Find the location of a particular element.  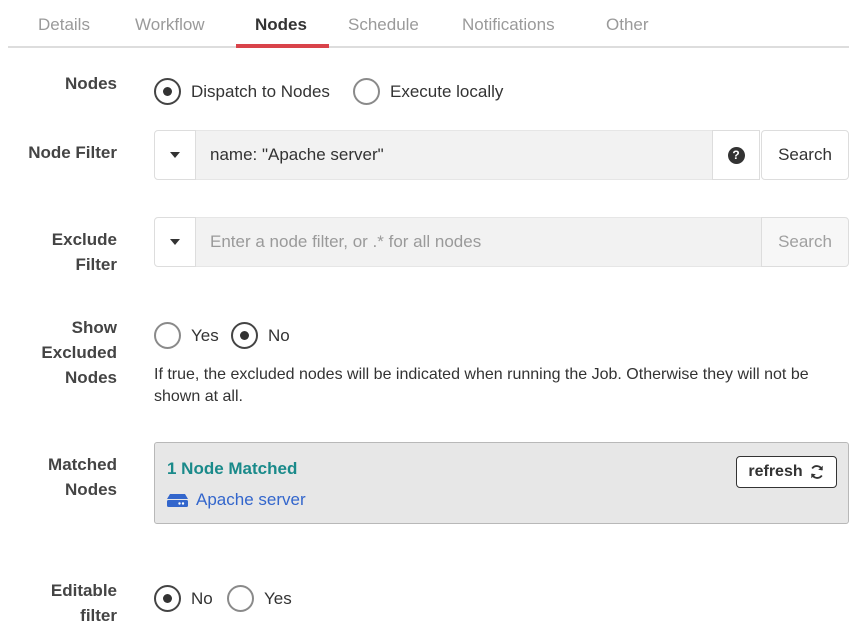

tab-notifications: Notifications is located at coordinates (508, 25).